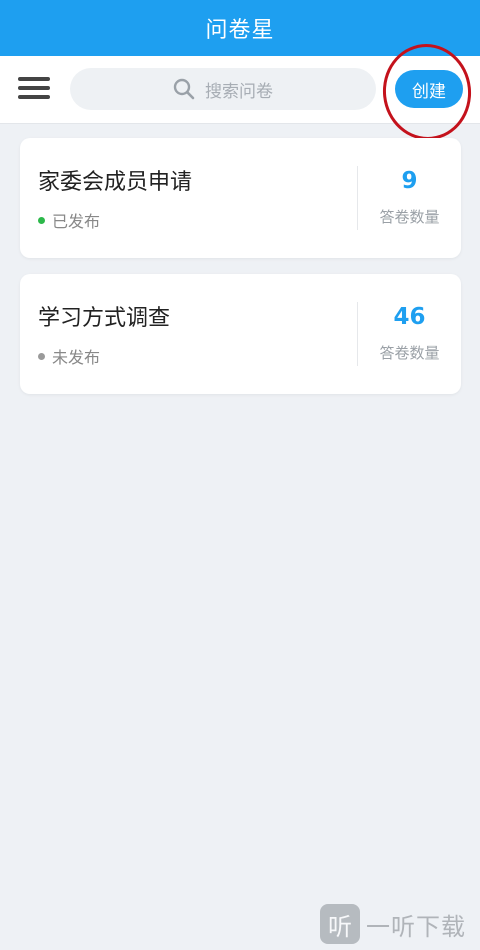 The image size is (480, 950). What do you see at coordinates (76, 357) in the screenshot?
I see `survey-status-label: 未发布` at bounding box center [76, 357].